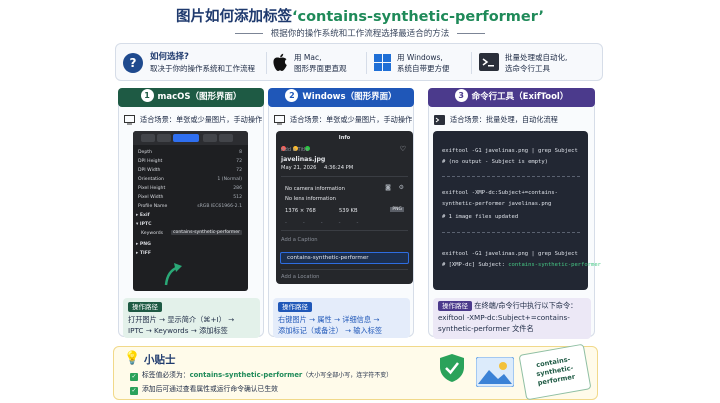 The image size is (720, 403). I want to click on windows-path: 操作路径 右键图片 → 属性 → 详细信息 → 添加标记（或备注） → 输入标签, so click(341, 318).